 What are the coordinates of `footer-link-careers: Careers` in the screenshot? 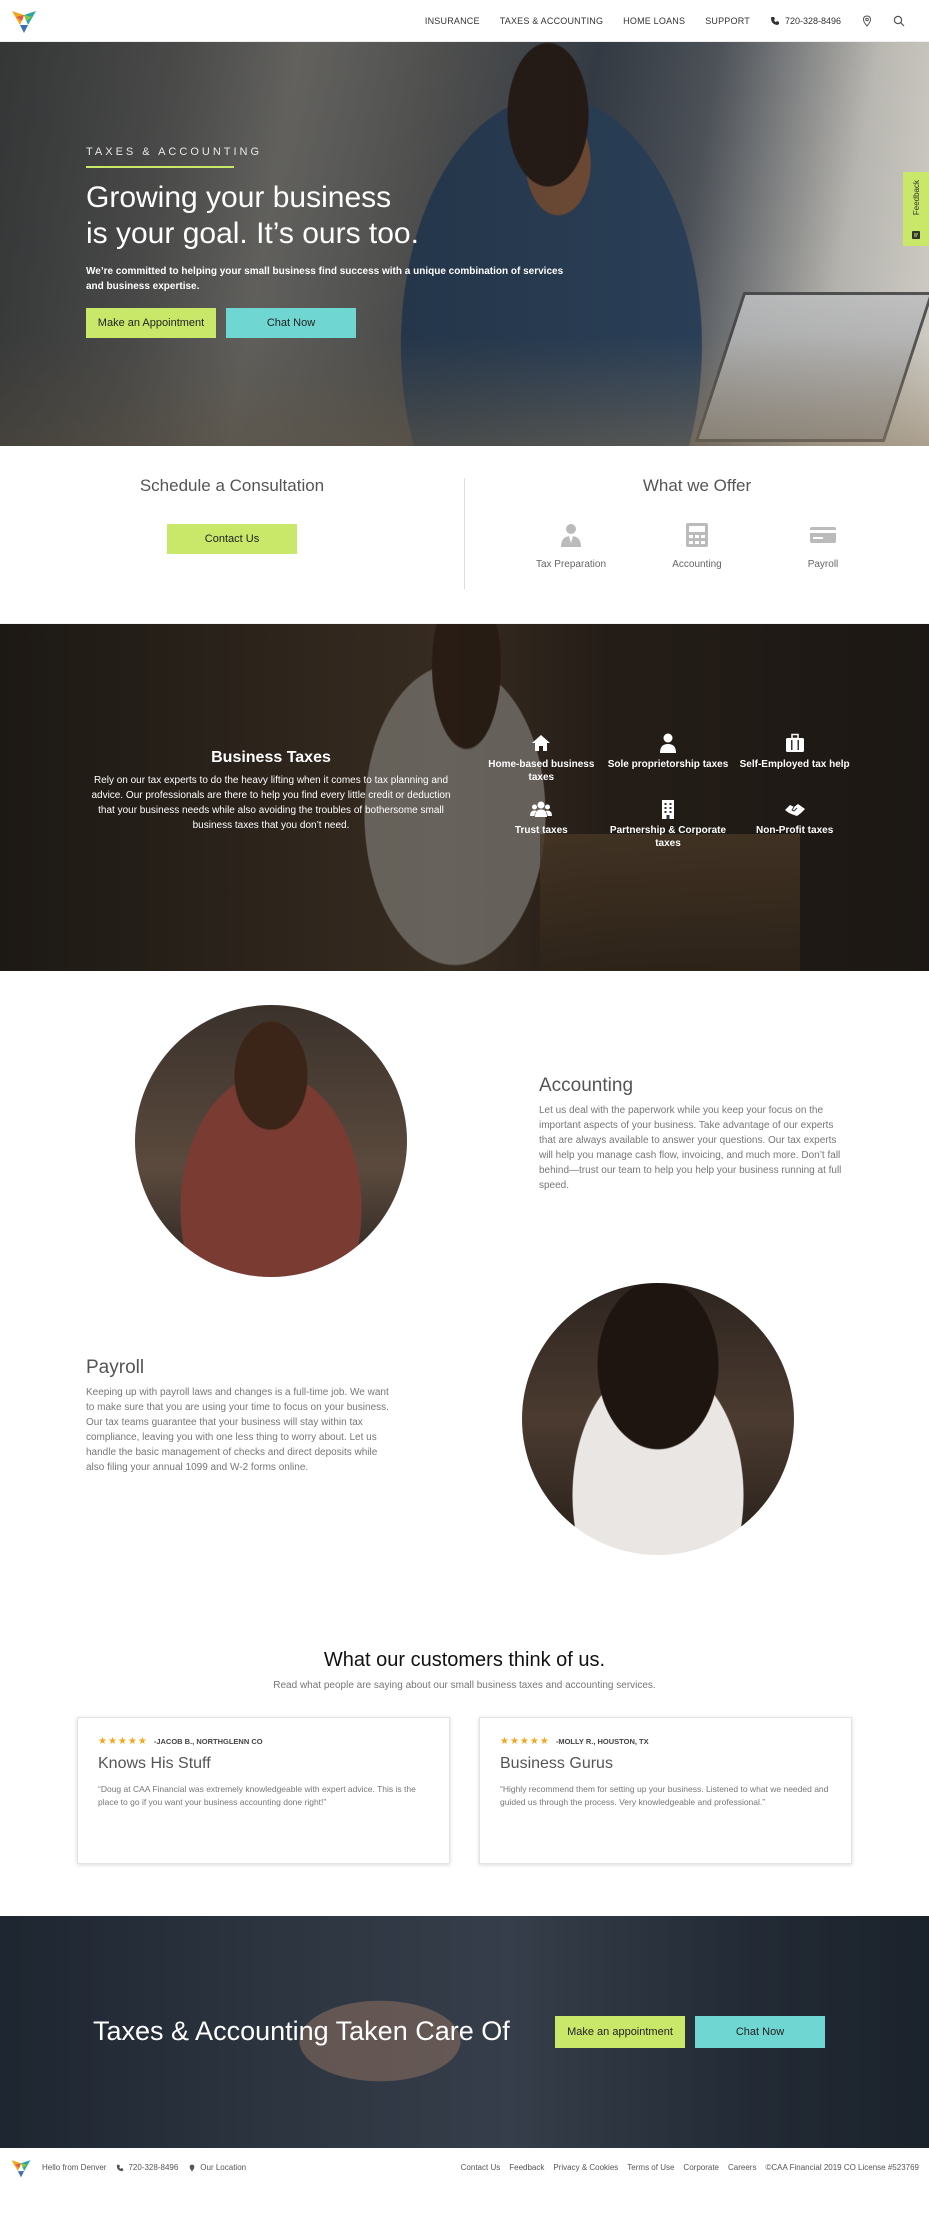 It's located at (742, 2167).